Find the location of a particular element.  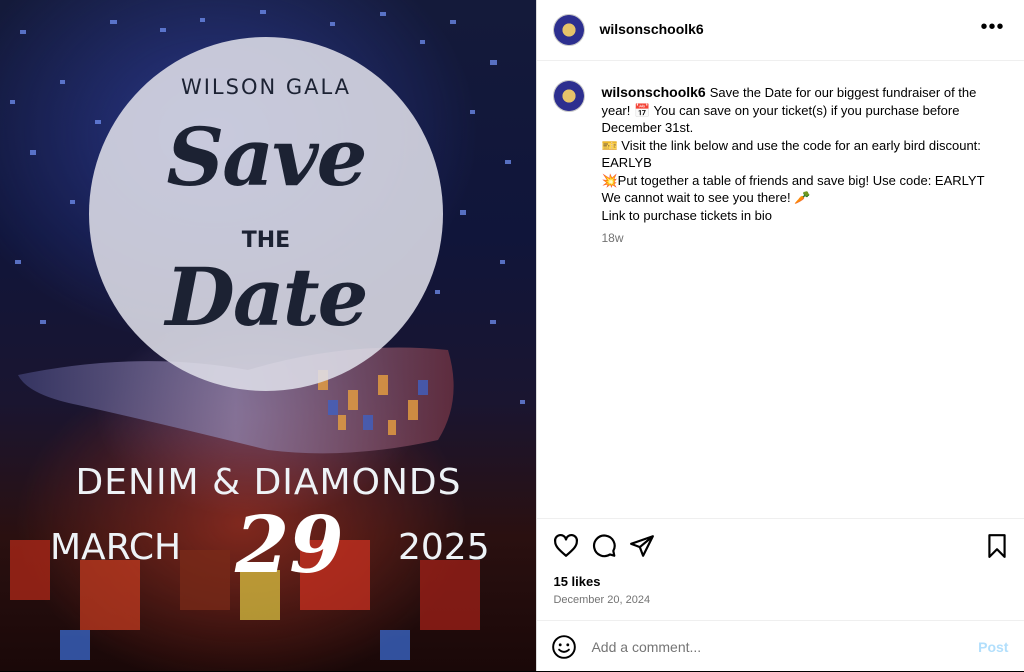

caption-line-4: We cannot wait to see you there! 🥕 is located at coordinates (706, 197).